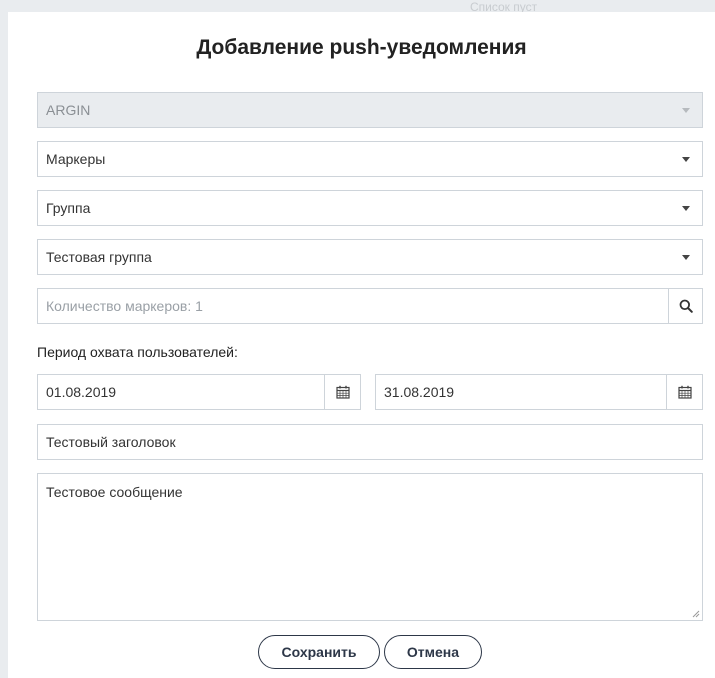 Image resolution: width=715 pixels, height=678 pixels. I want to click on search-button, so click(685, 306).